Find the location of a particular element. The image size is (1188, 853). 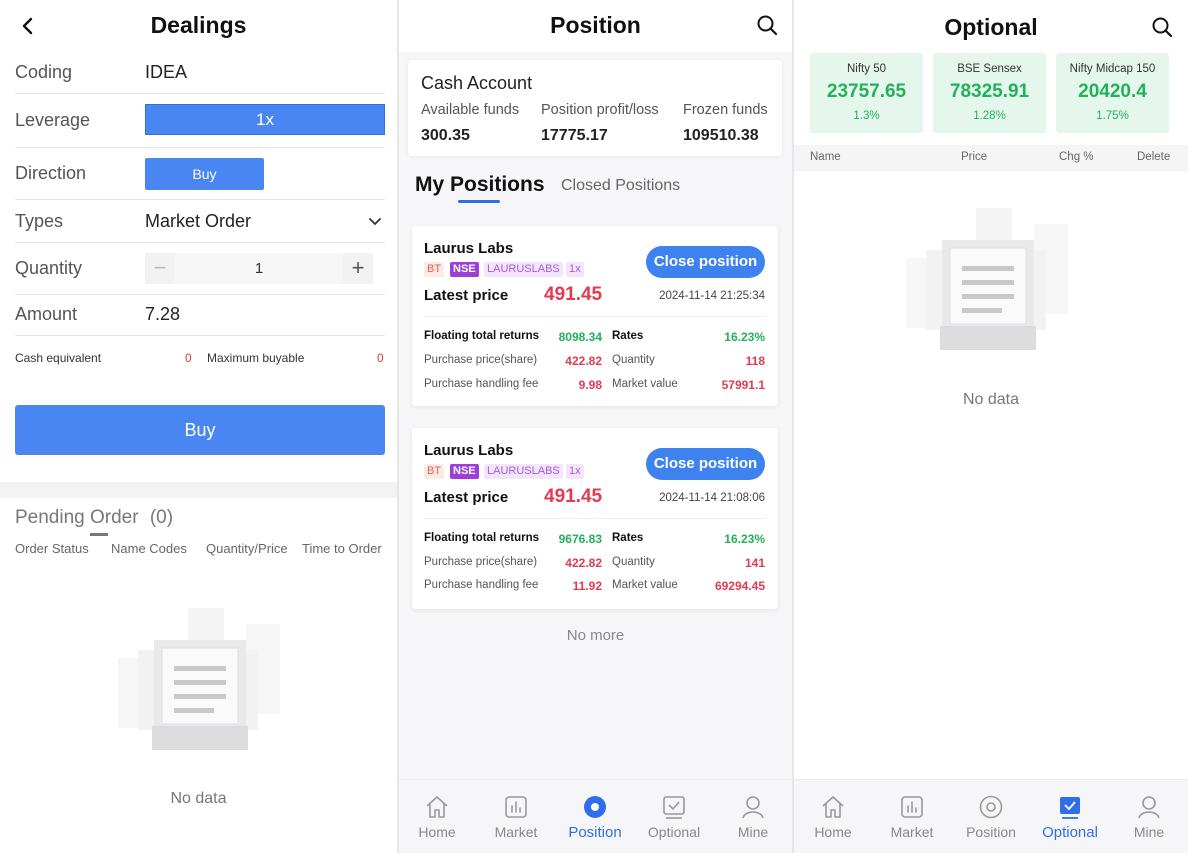

latest-price-value: 491.45 is located at coordinates (573, 294).